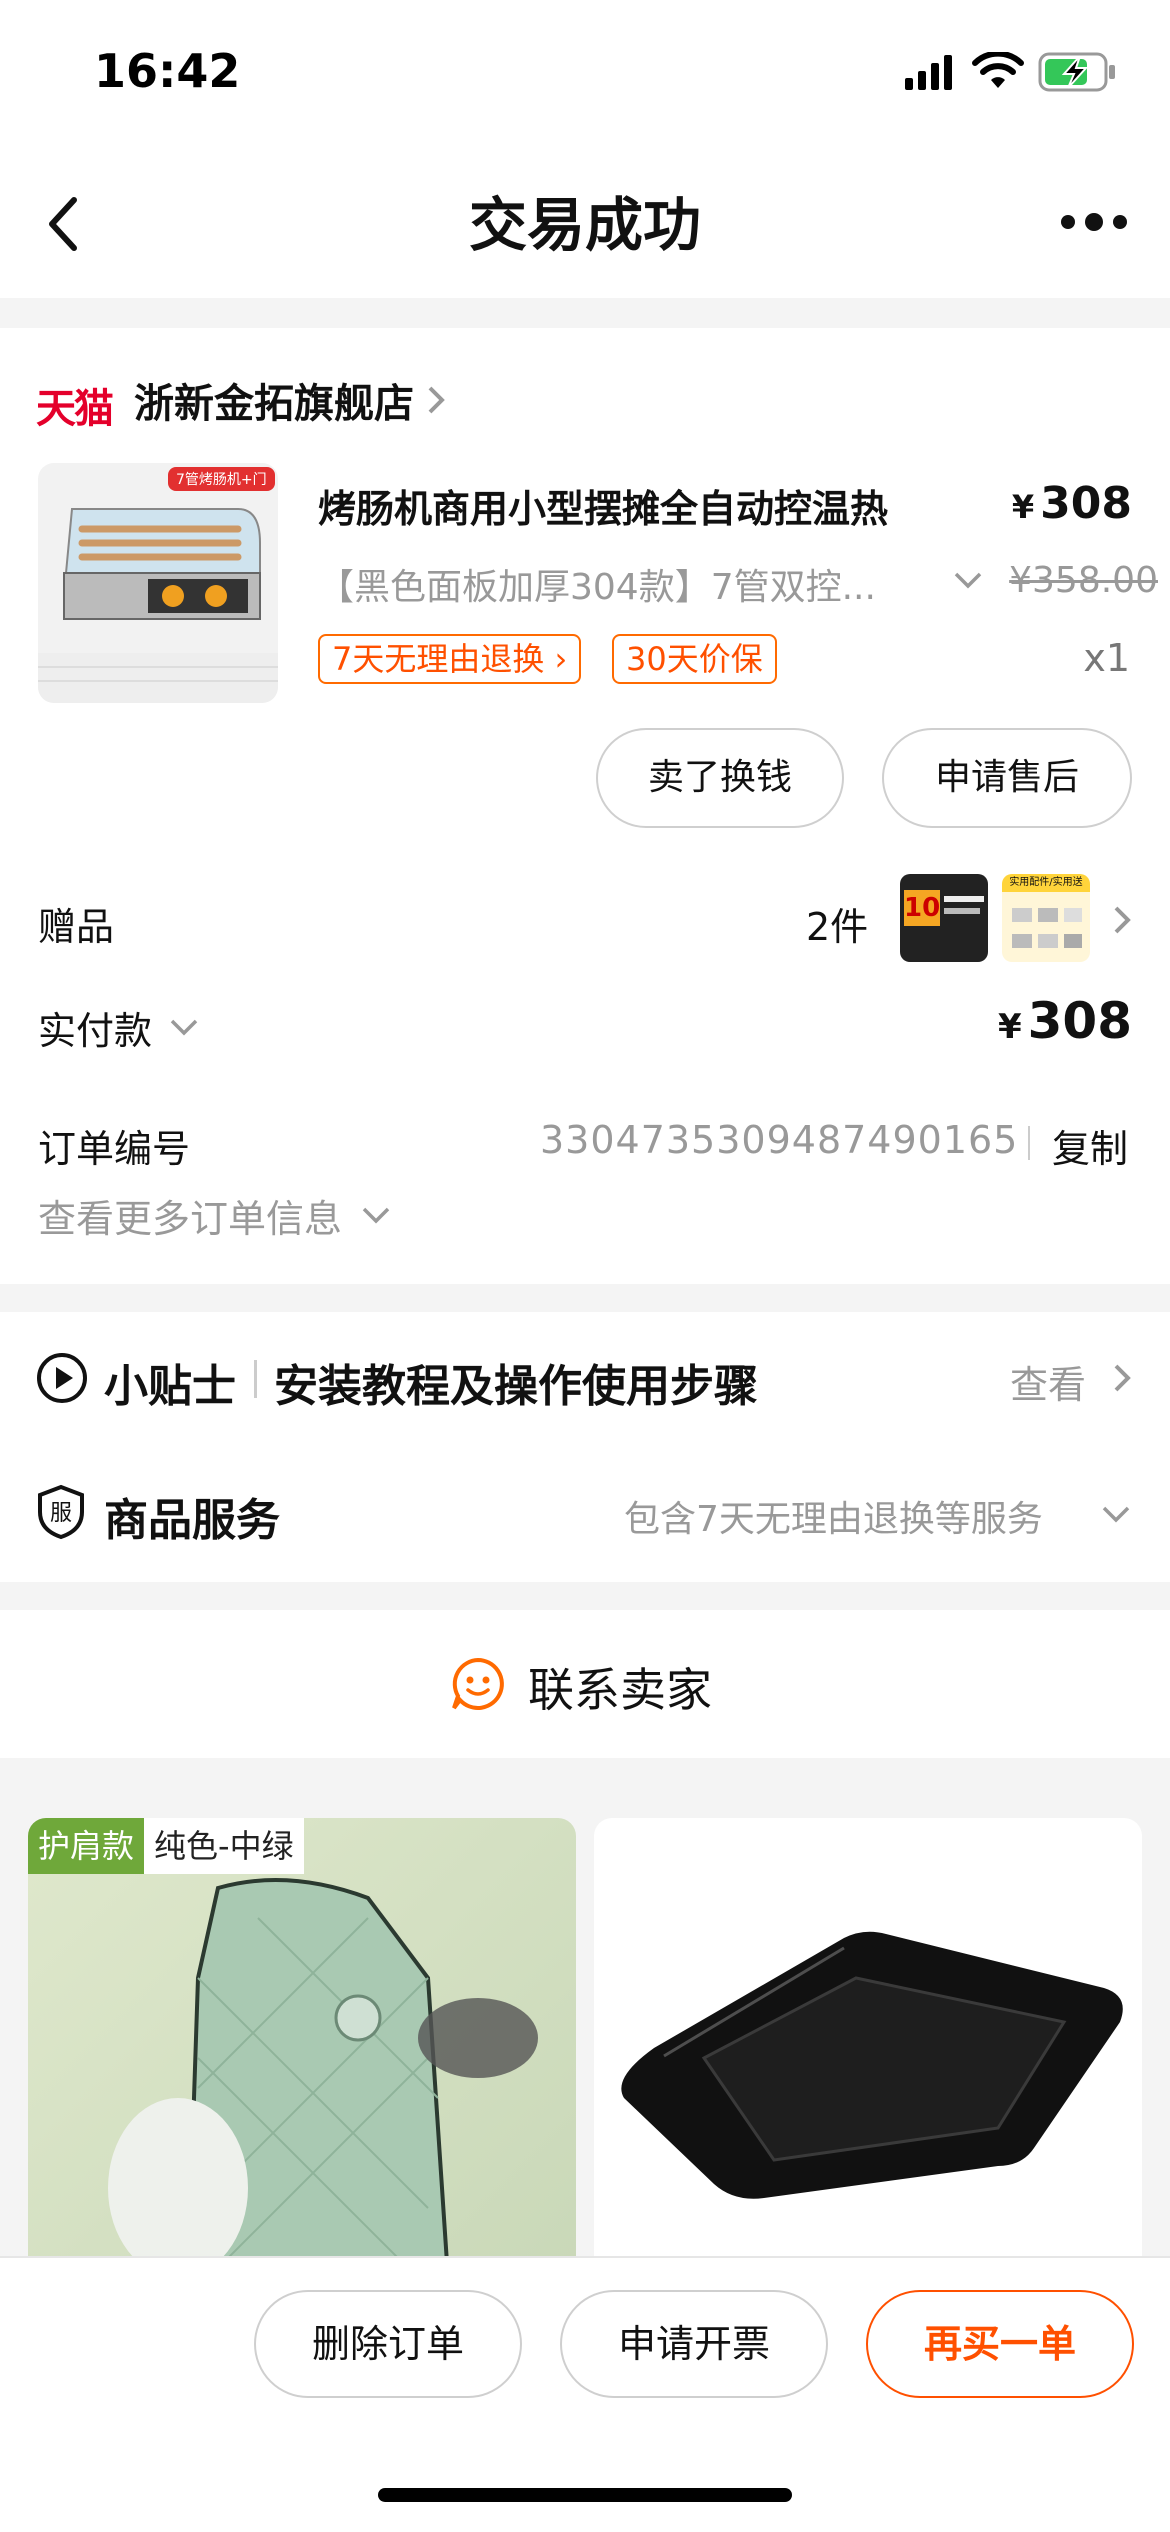 This screenshot has height=2532, width=1170. I want to click on baking-tray-image, so click(872, 2065).